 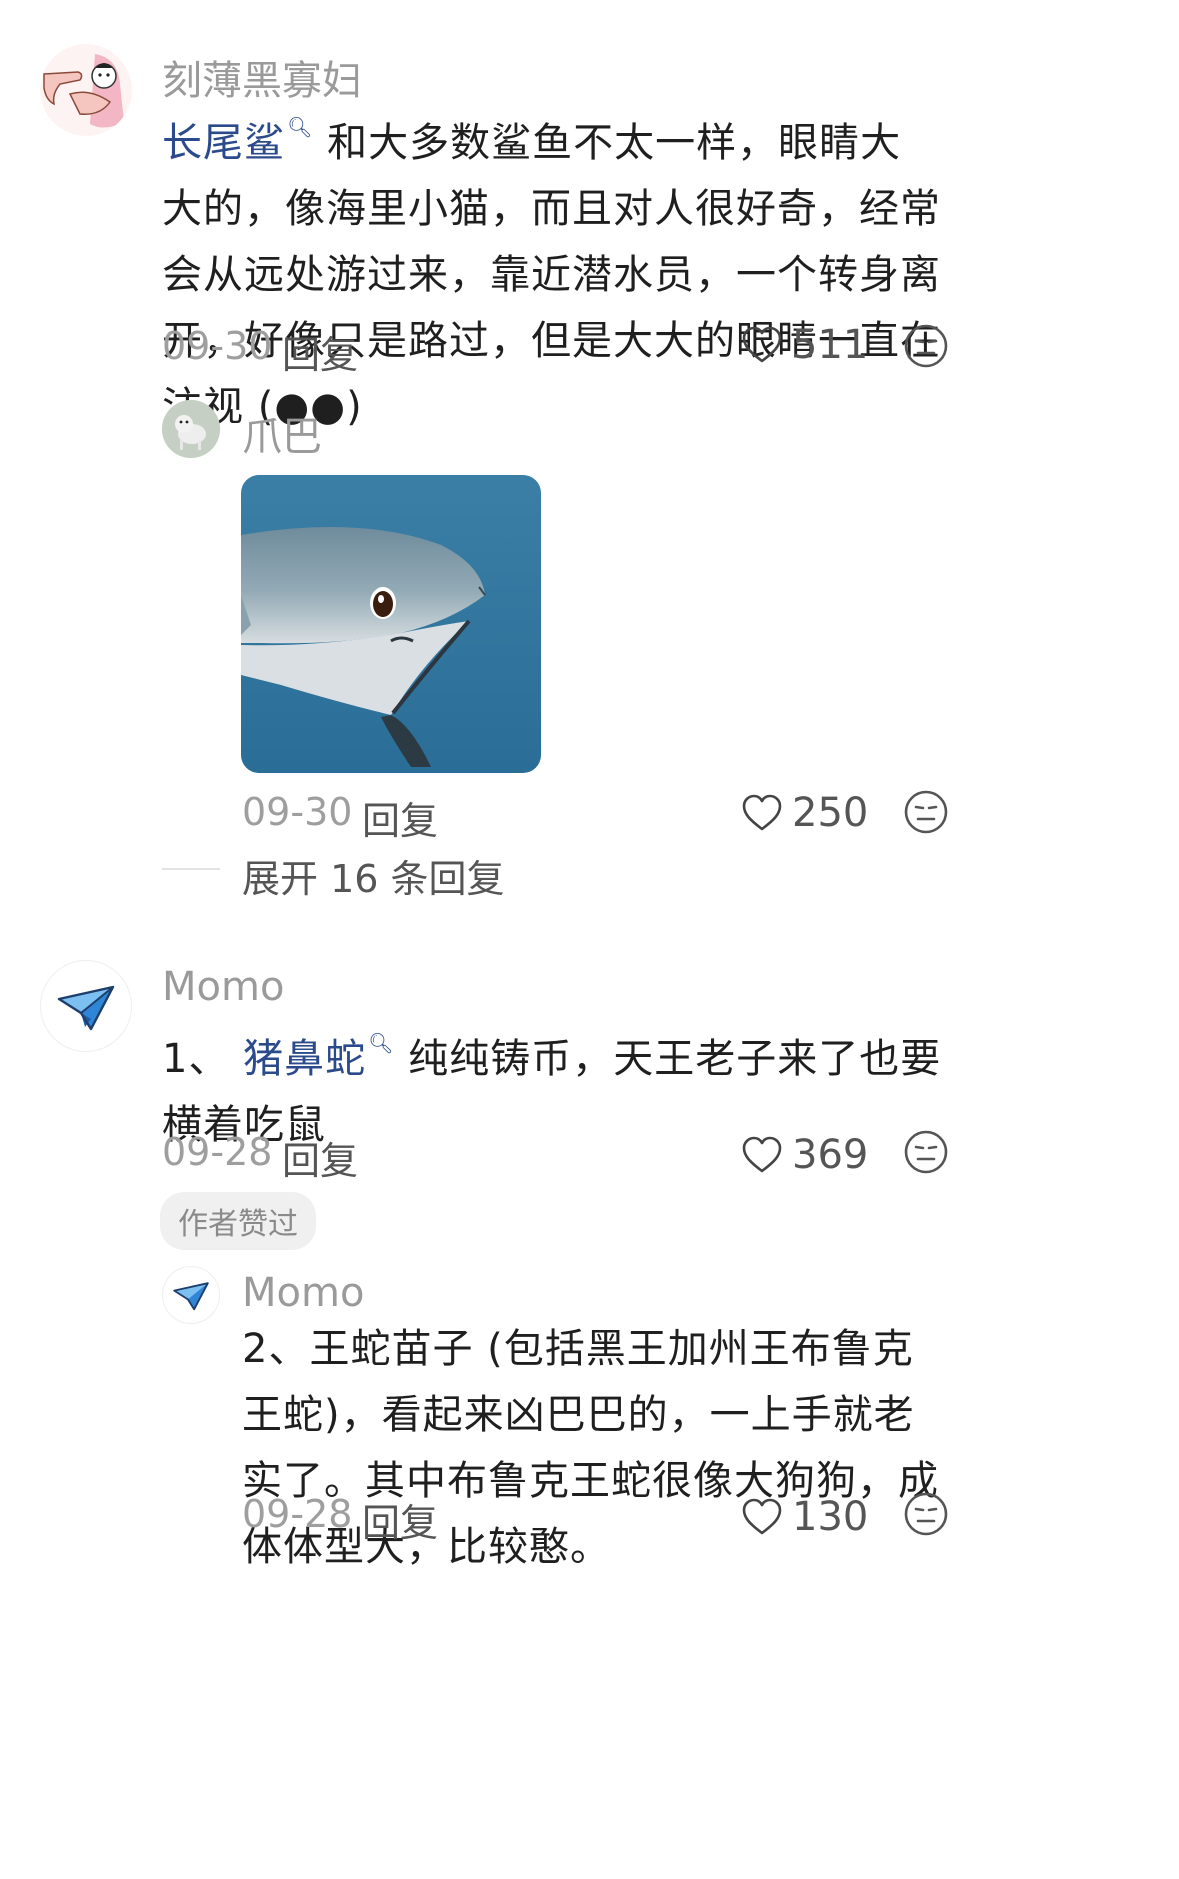 I want to click on reply-date: 09-28, so click(x=297, y=1514).